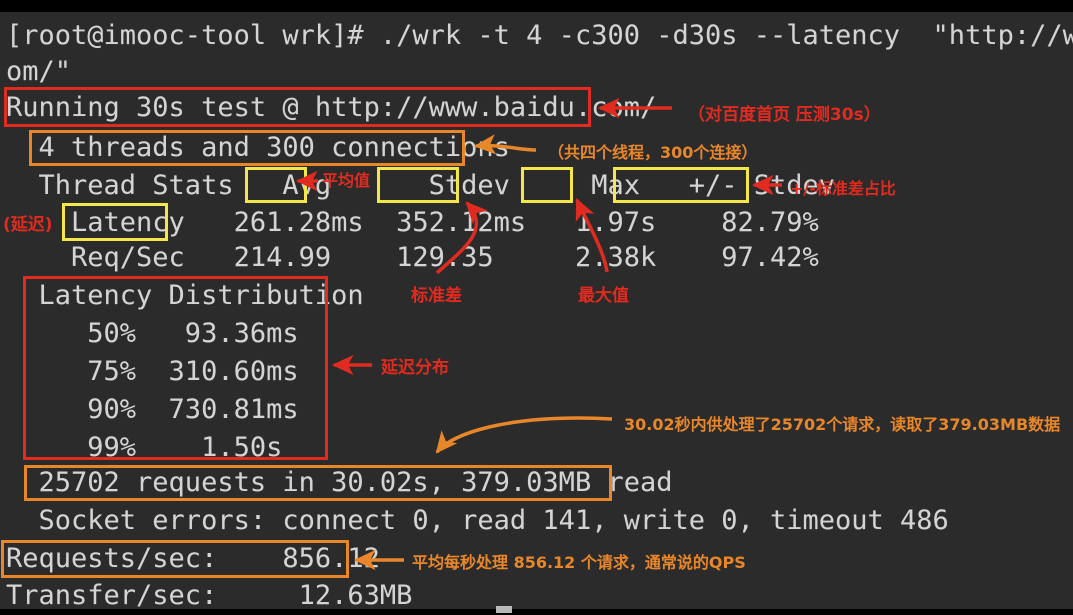 The image size is (1073, 615). Describe the element at coordinates (681, 185) in the screenshot. I see `highlight-box-pm-stdev` at that location.